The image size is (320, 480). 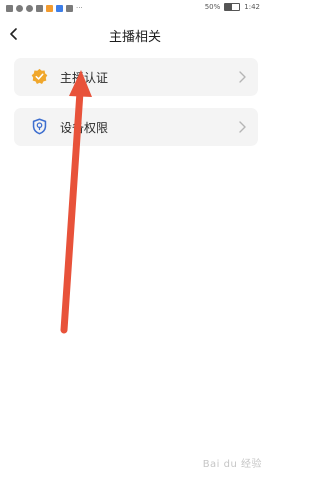 I want to click on shield-location-icon, so click(x=39, y=126).